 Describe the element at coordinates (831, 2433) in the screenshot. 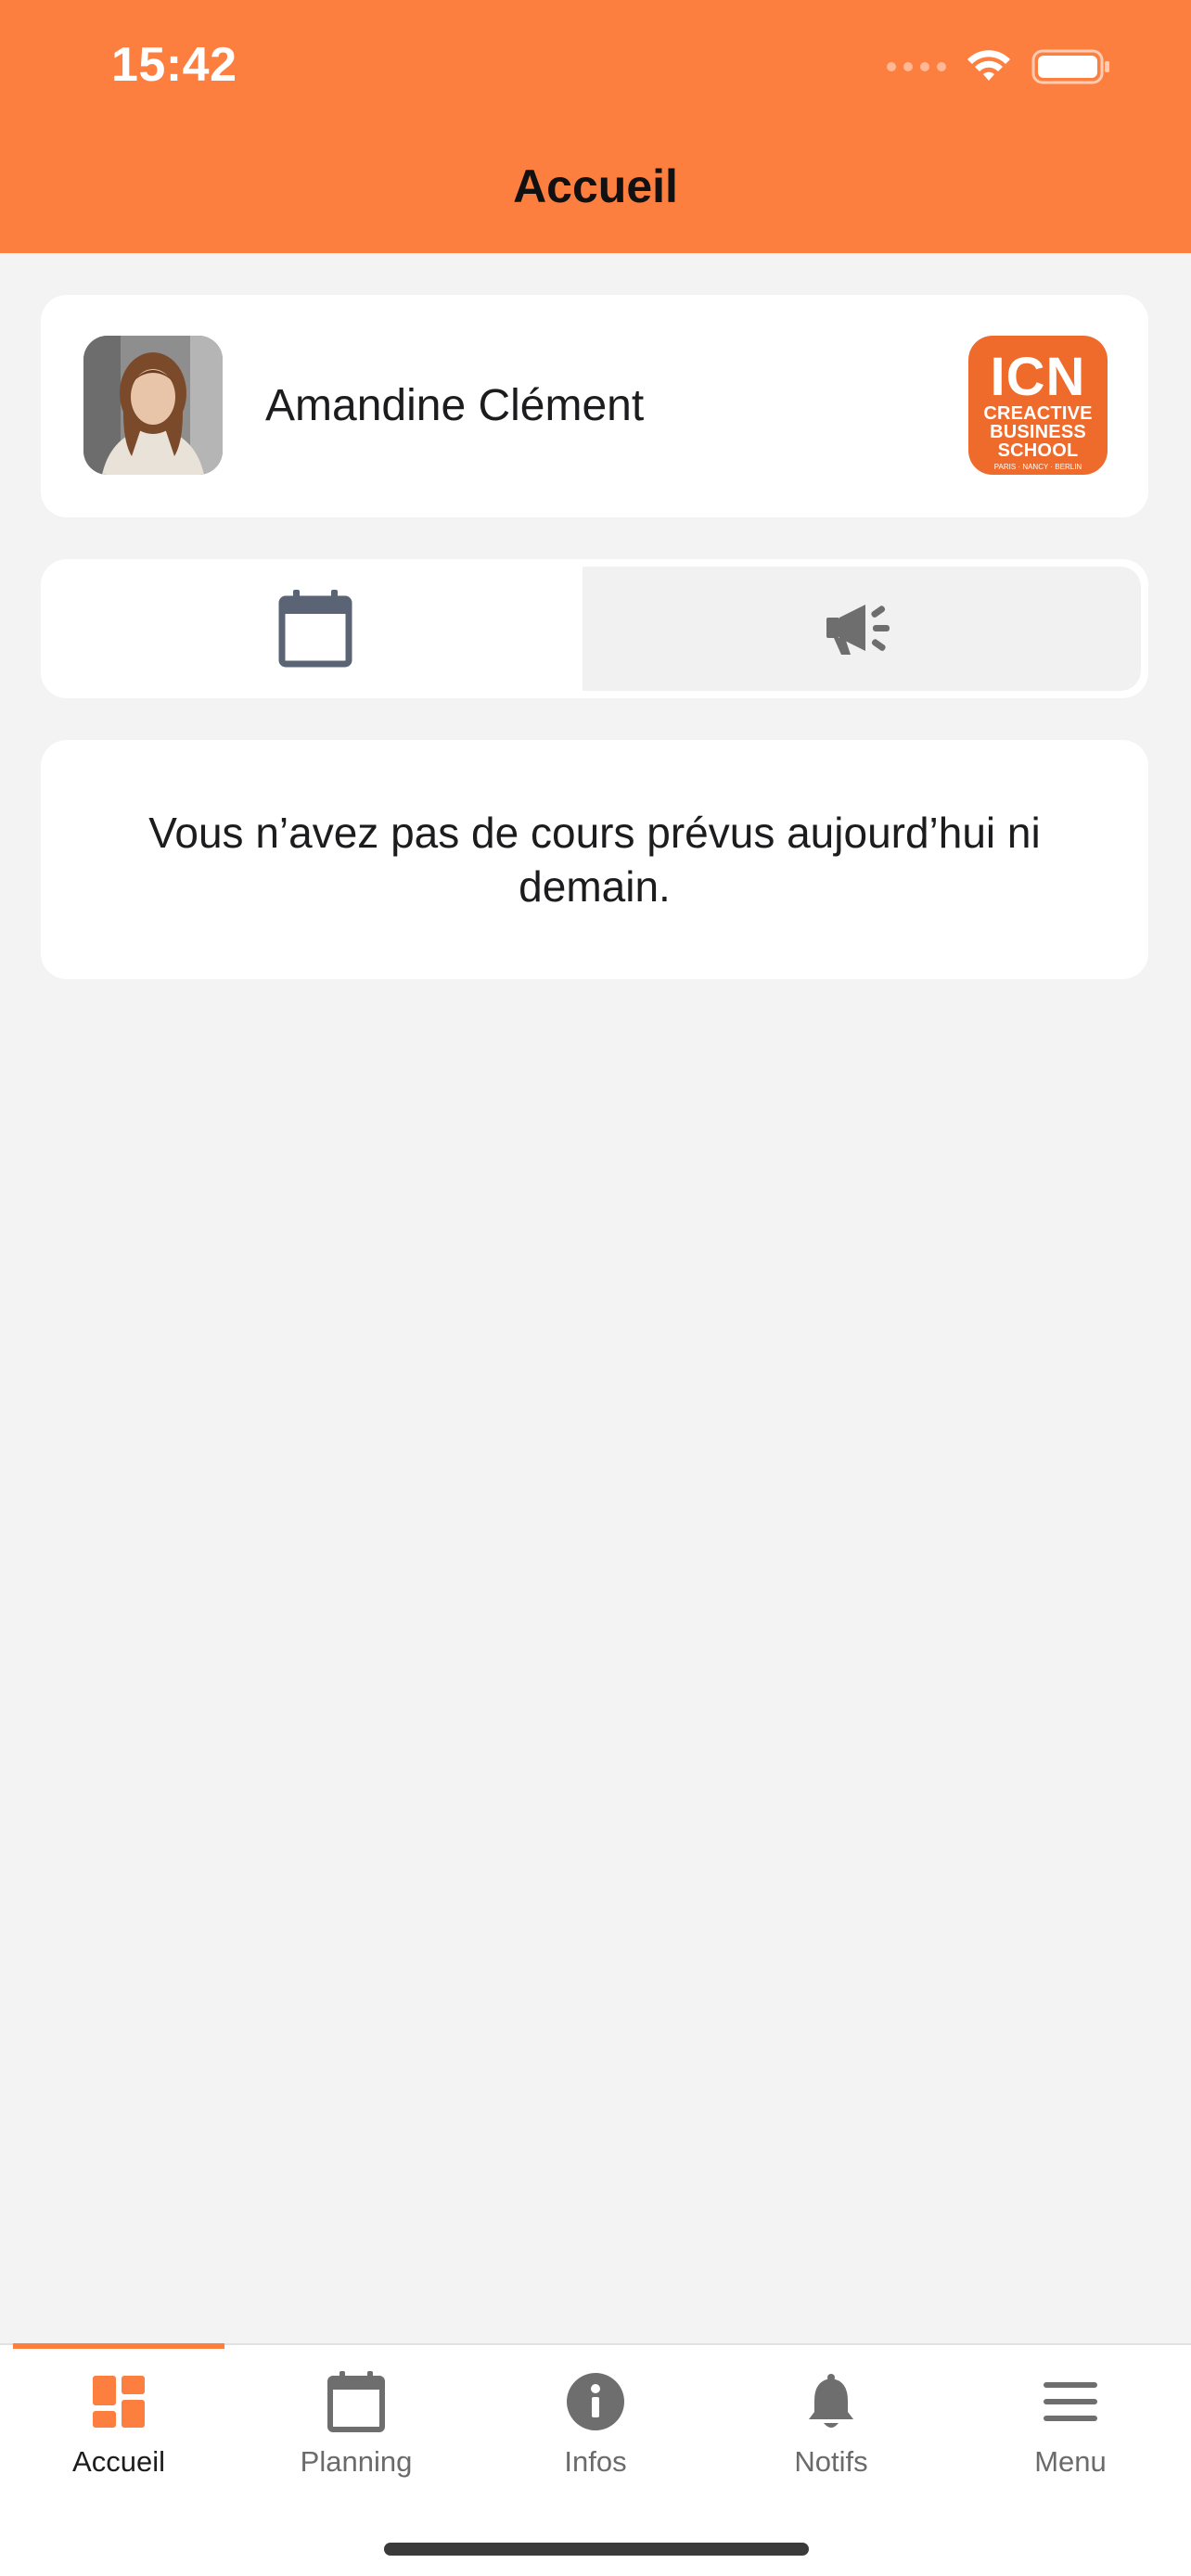

I see `nav-item-notifs: Notifs` at that location.